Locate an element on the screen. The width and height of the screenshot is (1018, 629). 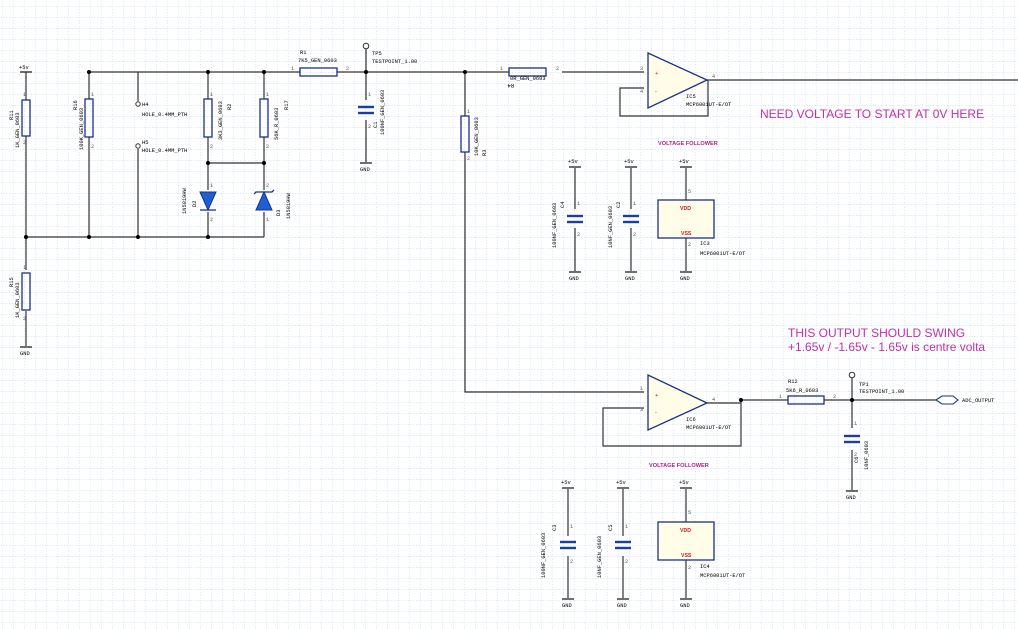
capacitor-ref: C1 is located at coordinates (376, 125).